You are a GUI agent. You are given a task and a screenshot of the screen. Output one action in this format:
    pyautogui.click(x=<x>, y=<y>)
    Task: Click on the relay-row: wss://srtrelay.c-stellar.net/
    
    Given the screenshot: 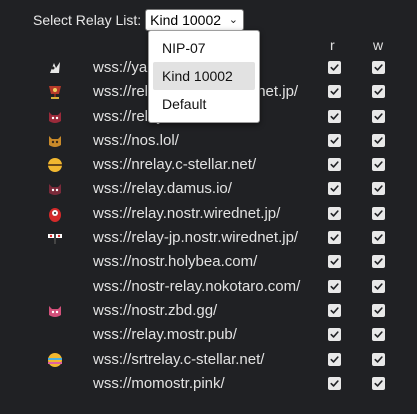 What is the action you would take?
    pyautogui.click(x=208, y=360)
    